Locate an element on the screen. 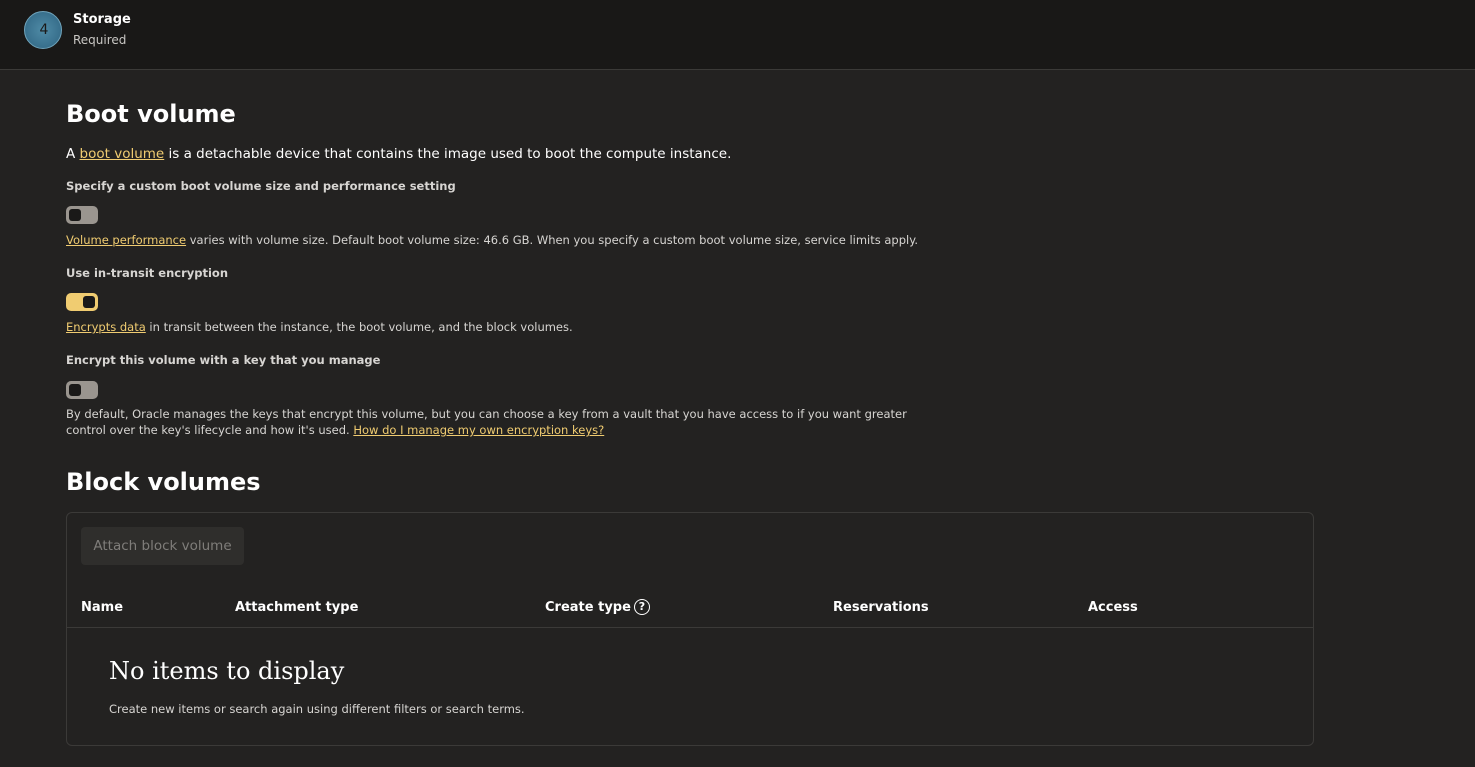  create-type-label: Create type is located at coordinates (588, 607).